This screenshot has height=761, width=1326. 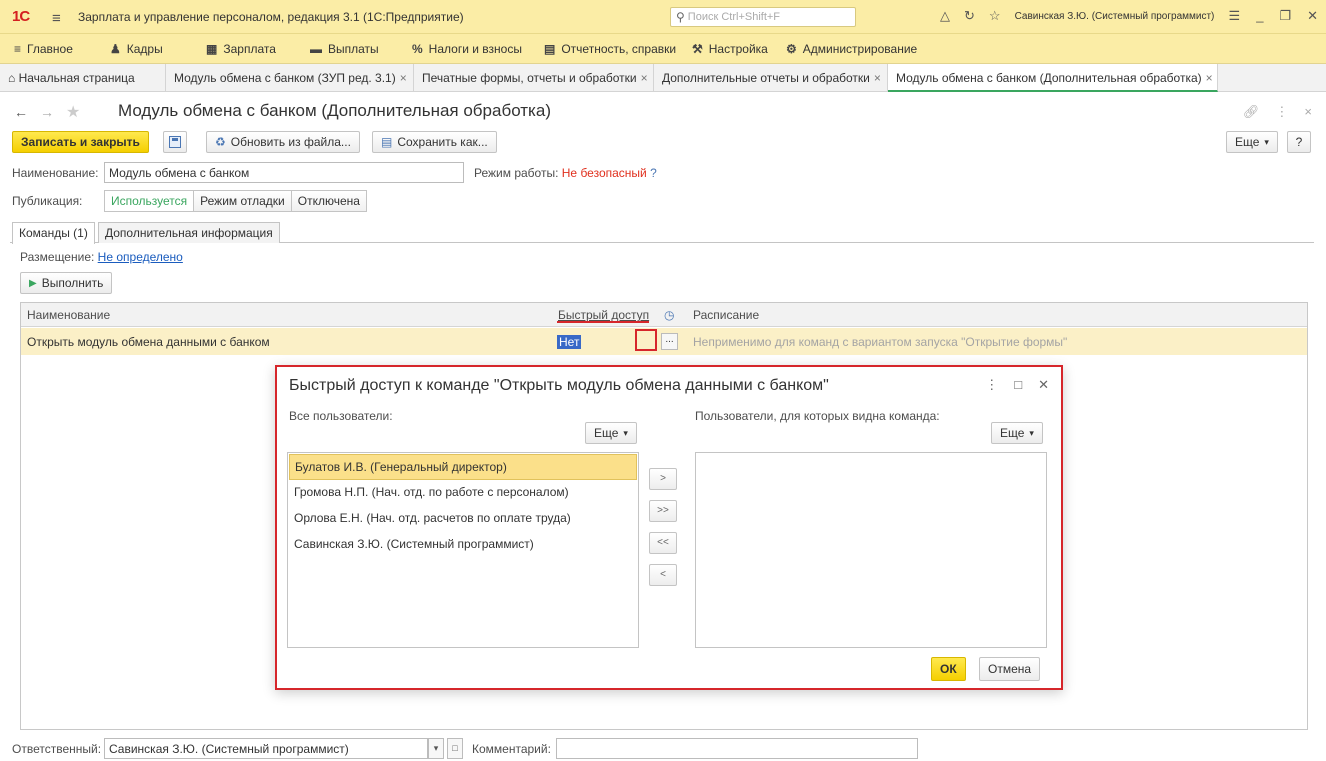 What do you see at coordinates (1251, 112) in the screenshot?
I see `link-icon: 🔗︎` at bounding box center [1251, 112].